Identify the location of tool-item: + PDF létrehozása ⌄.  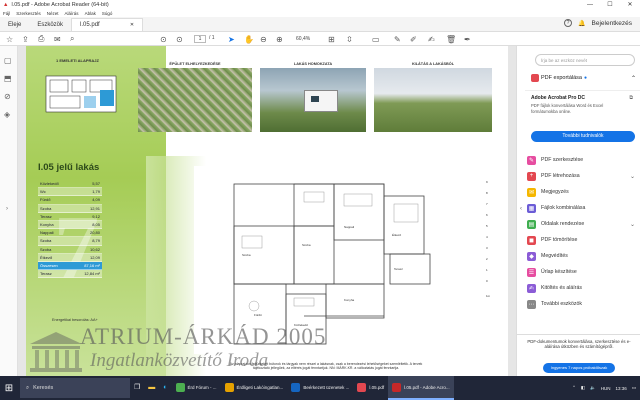
(583, 176).